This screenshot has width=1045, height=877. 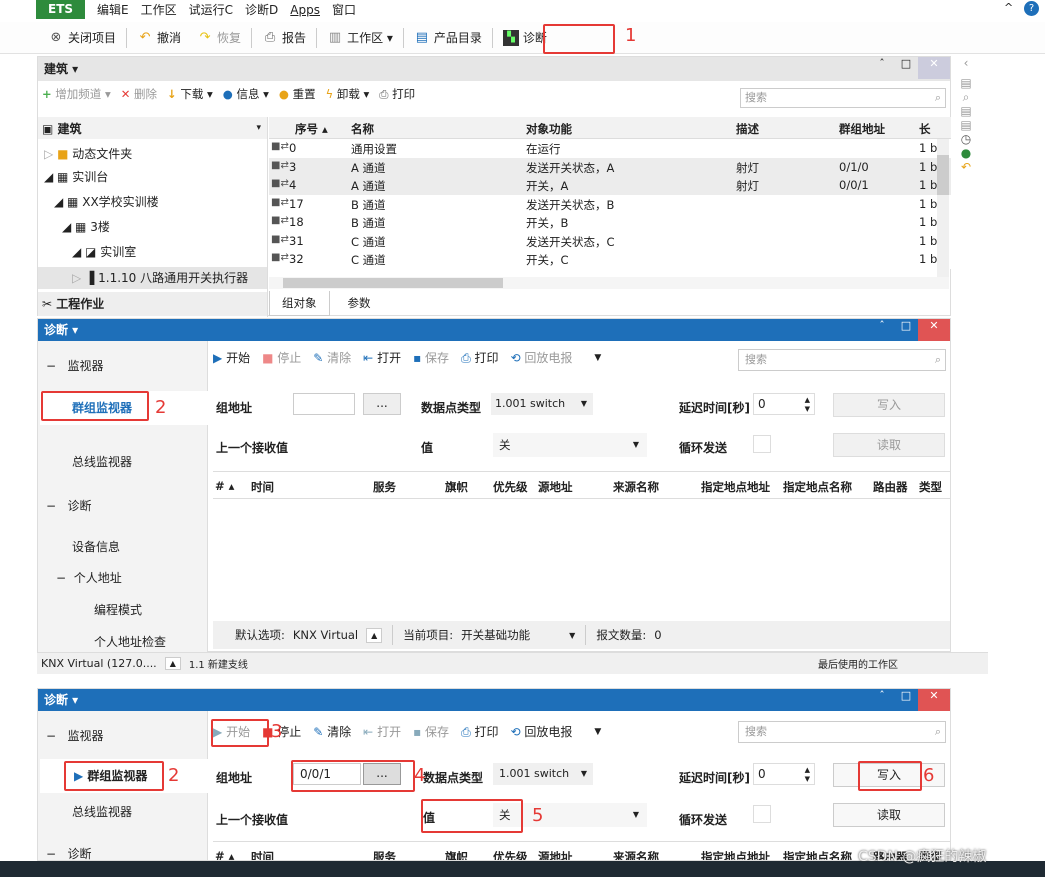 I want to click on vertical-scrollbar, so click(x=943, y=214).